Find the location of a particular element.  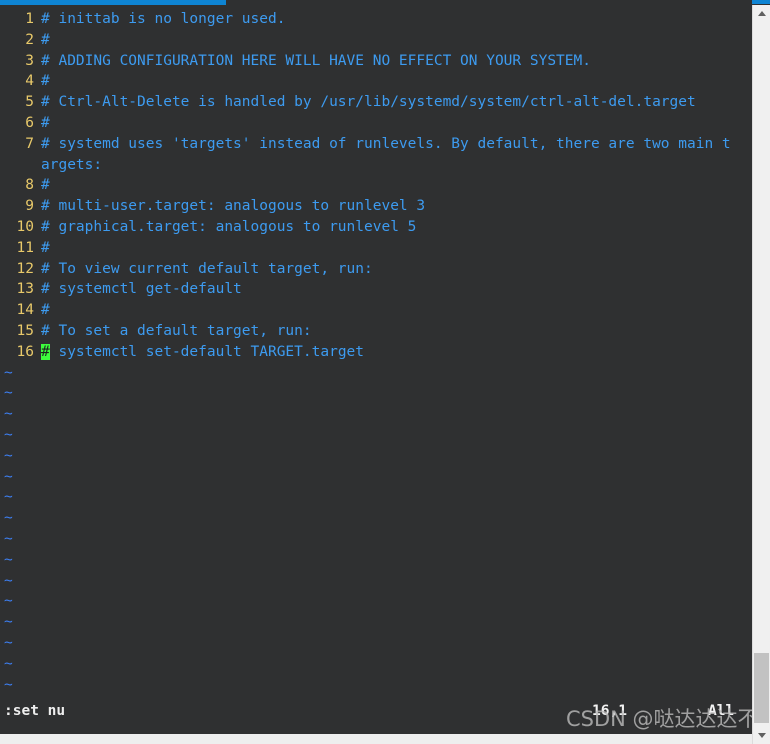

scroll-down-arrow-icon is located at coordinates (761, 735).